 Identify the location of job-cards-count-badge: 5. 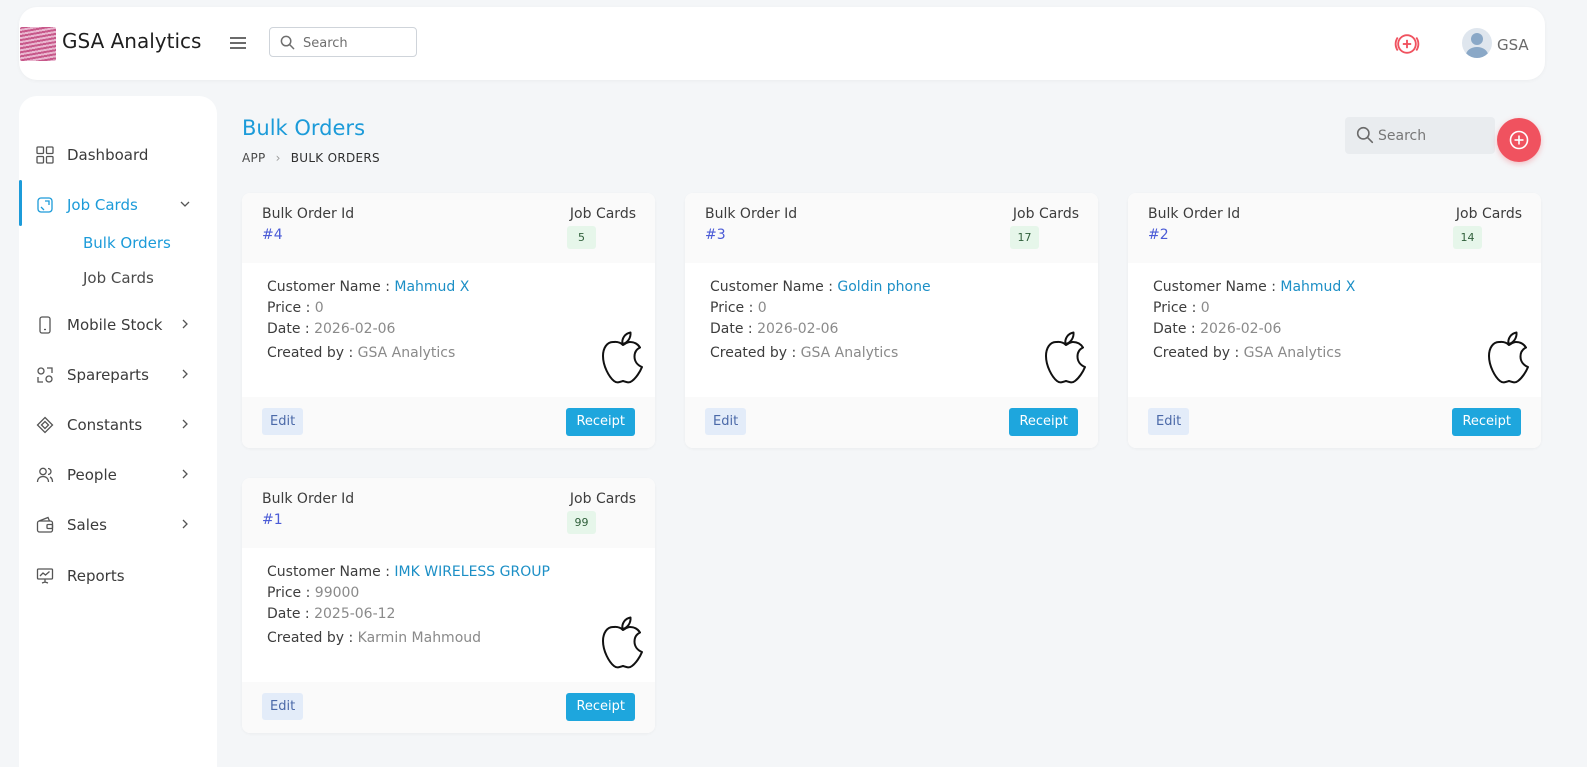
(581, 237).